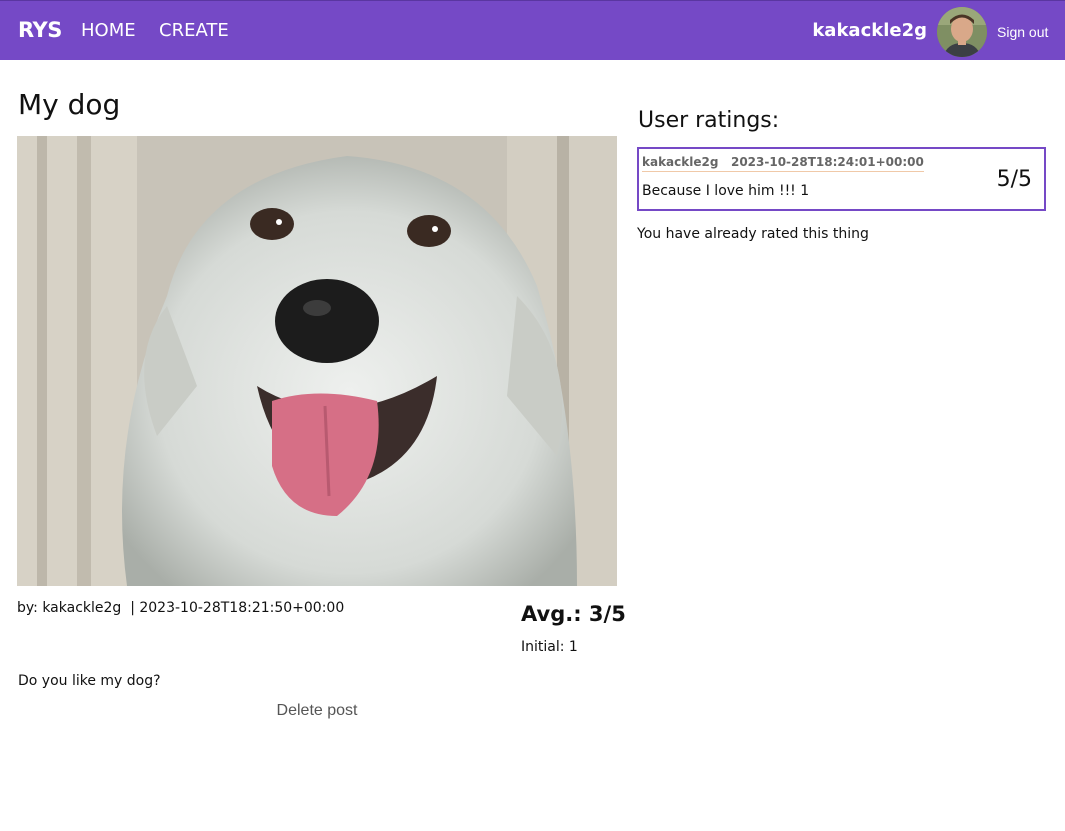  Describe the element at coordinates (108, 30) in the screenshot. I see `nav-home-link: HOME` at that location.